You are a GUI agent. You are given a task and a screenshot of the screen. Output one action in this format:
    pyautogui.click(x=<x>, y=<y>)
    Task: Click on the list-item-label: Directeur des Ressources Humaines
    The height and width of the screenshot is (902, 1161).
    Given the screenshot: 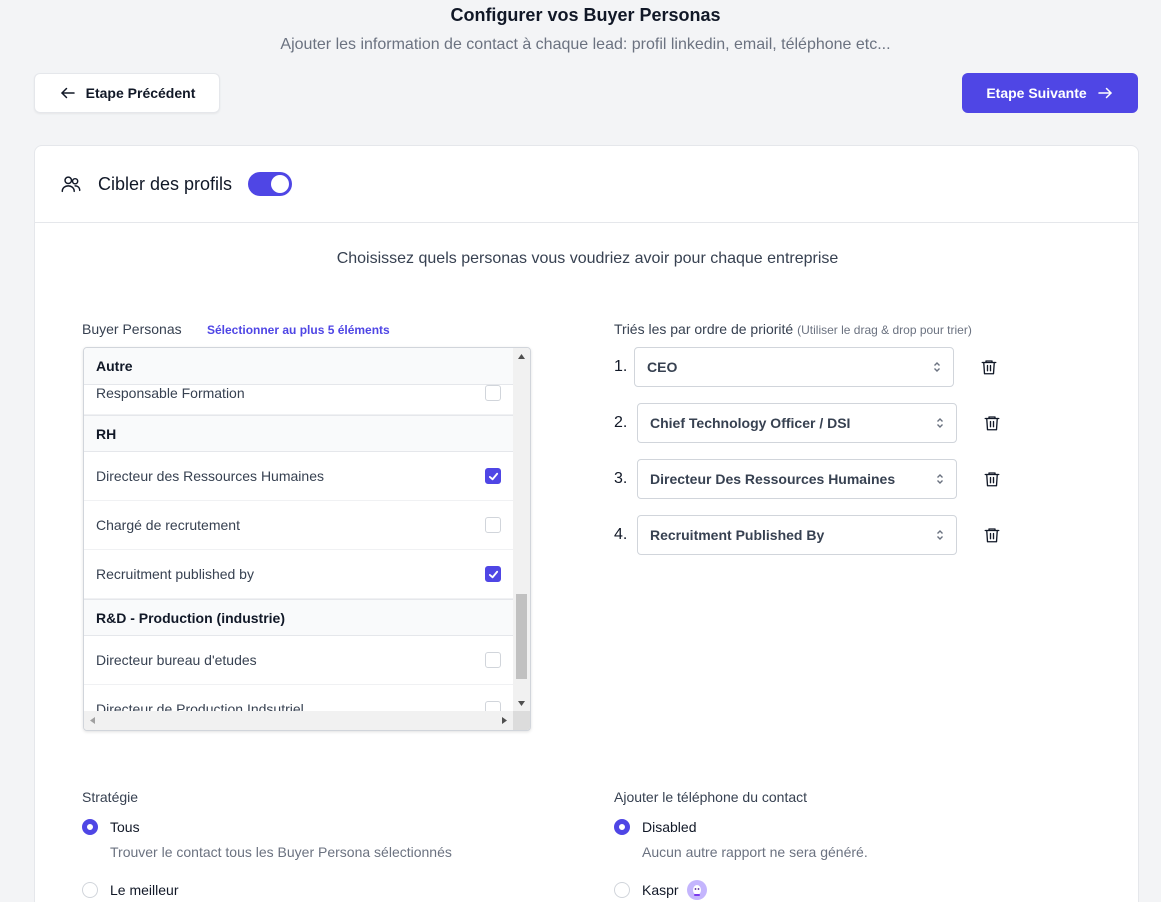 What is the action you would take?
    pyautogui.click(x=210, y=476)
    